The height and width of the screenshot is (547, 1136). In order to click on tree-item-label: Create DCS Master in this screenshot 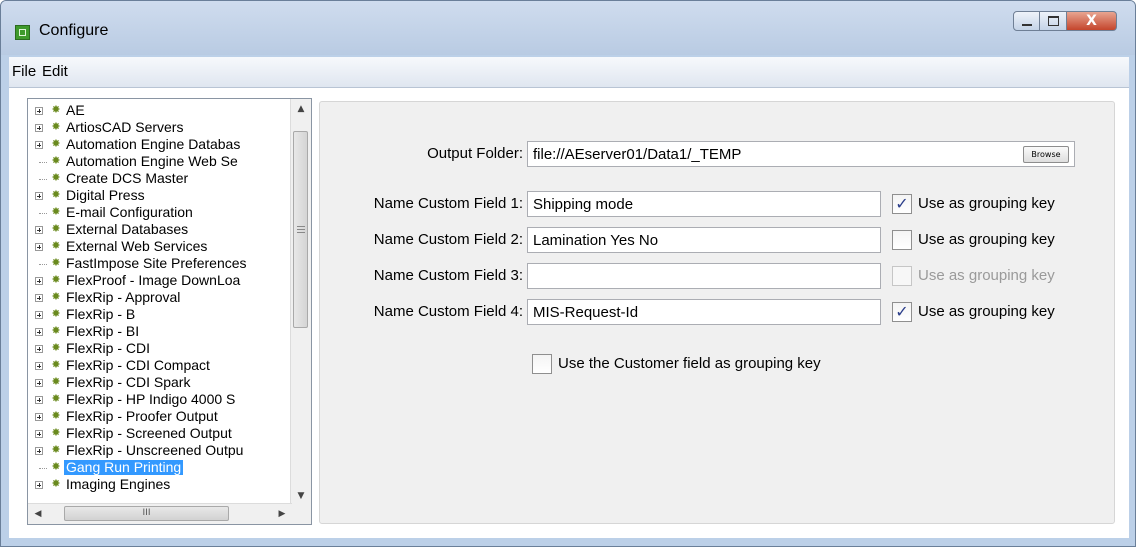, I will do `click(127, 178)`.